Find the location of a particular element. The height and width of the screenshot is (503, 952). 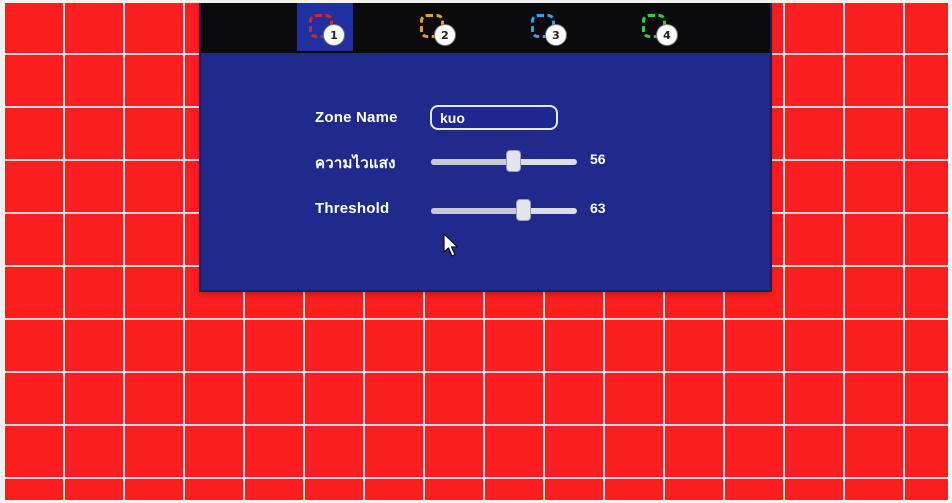

sensitivity-slider-fill is located at coordinates (472, 162).